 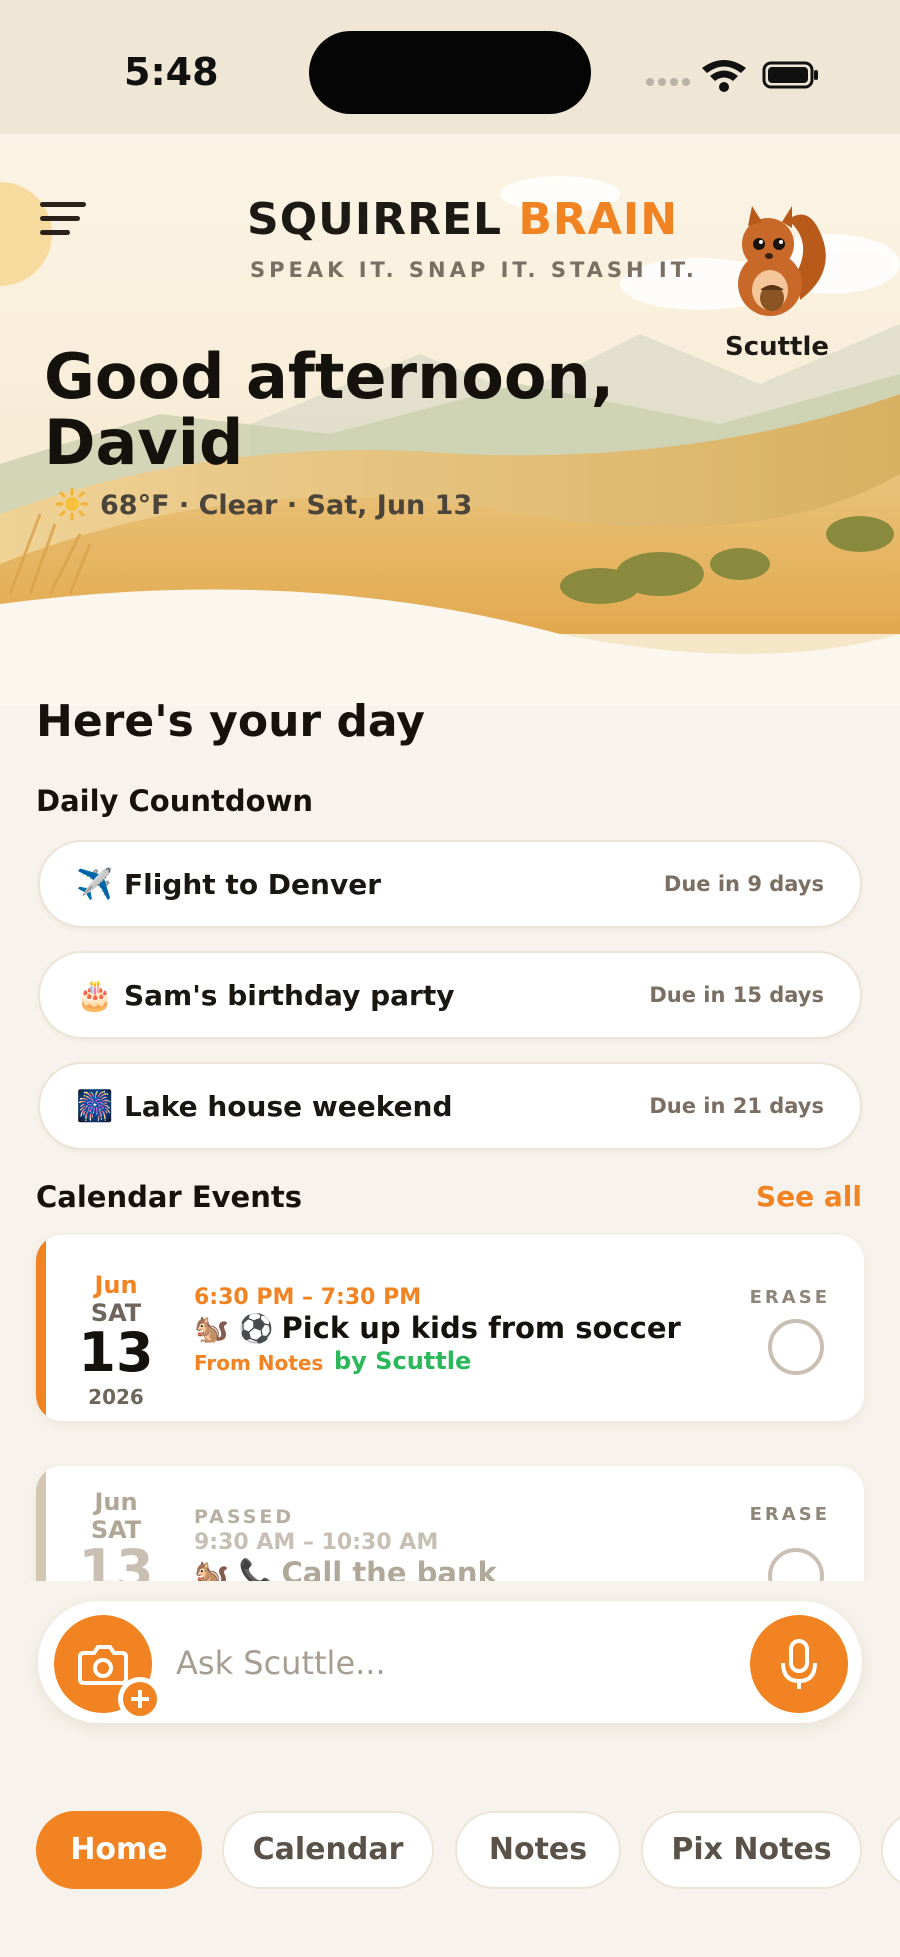 What do you see at coordinates (230, 721) in the screenshot?
I see `day-heading: Here's your day` at bounding box center [230, 721].